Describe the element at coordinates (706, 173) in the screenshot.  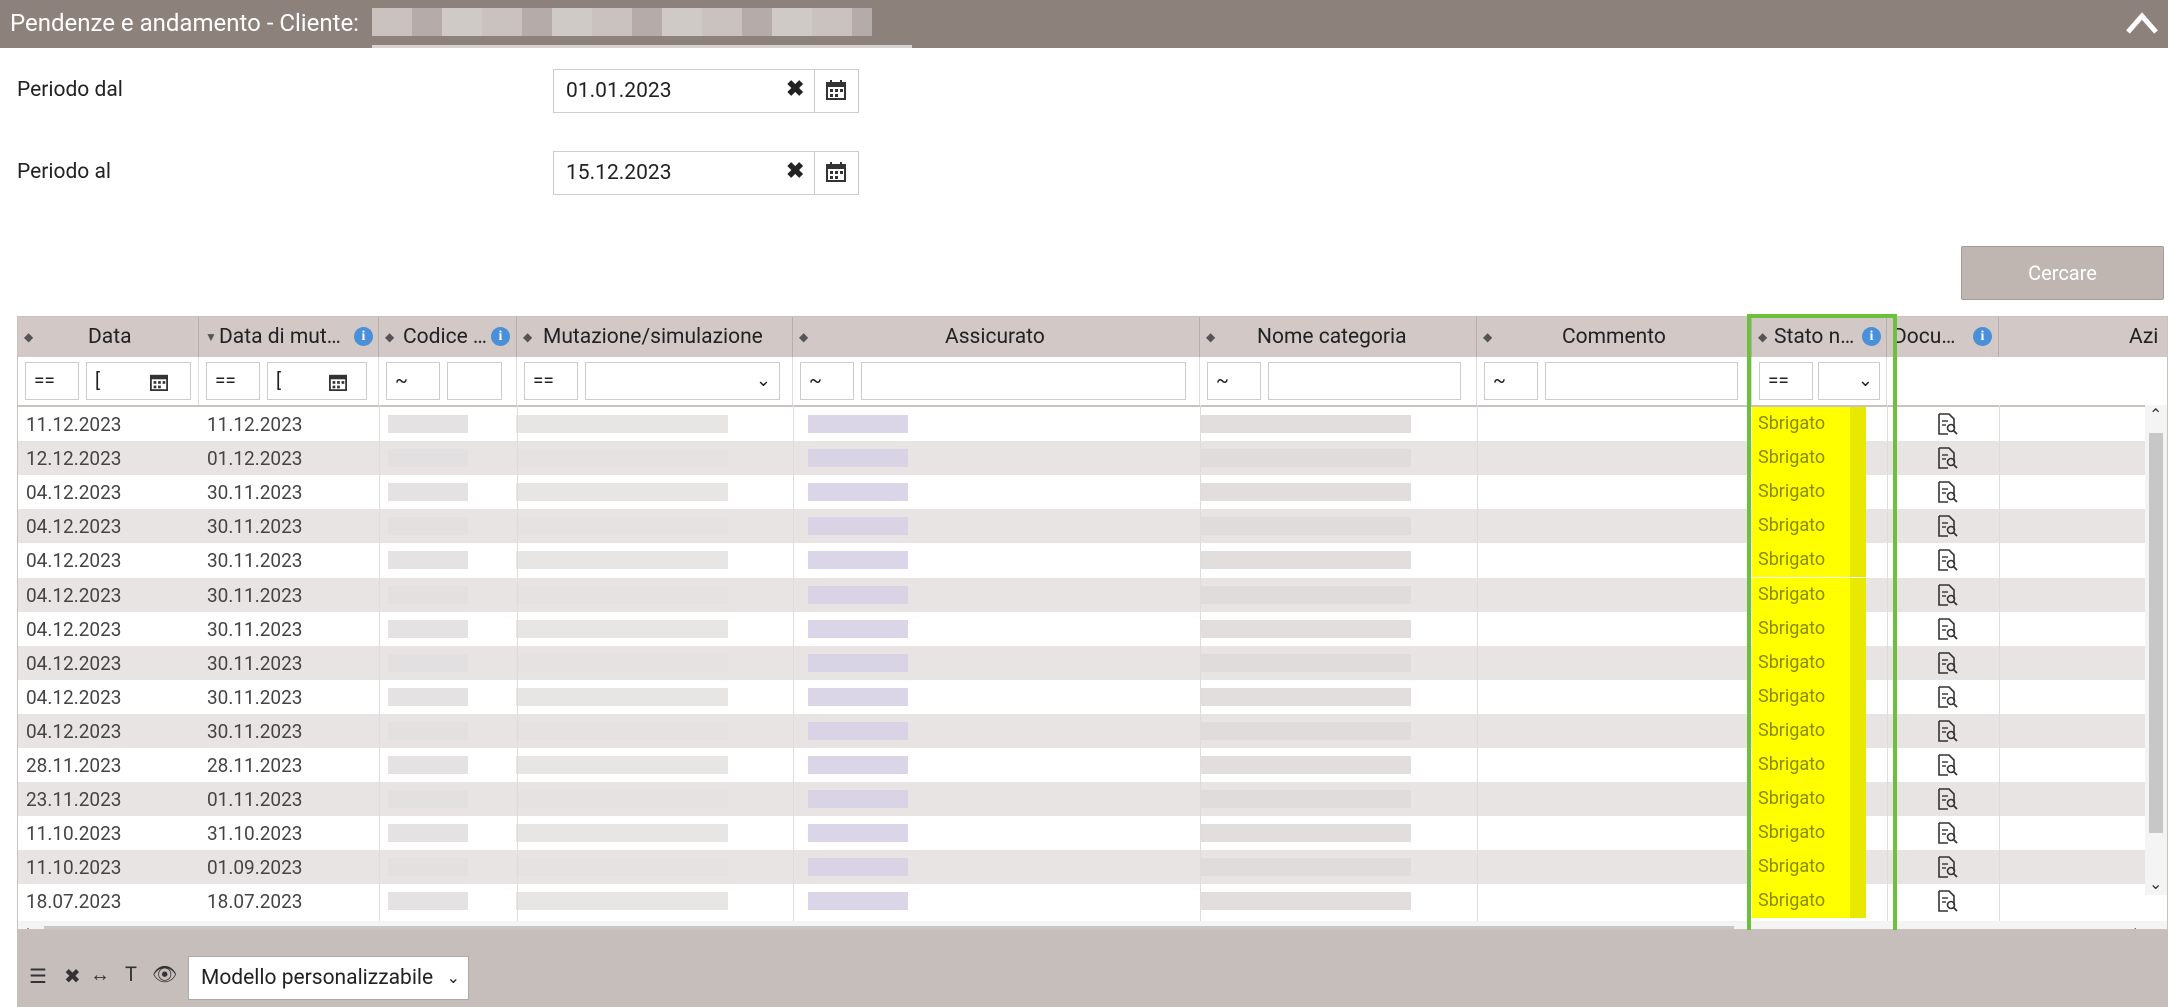
I see `period-to-field: 15.12.2023 ✖` at that location.